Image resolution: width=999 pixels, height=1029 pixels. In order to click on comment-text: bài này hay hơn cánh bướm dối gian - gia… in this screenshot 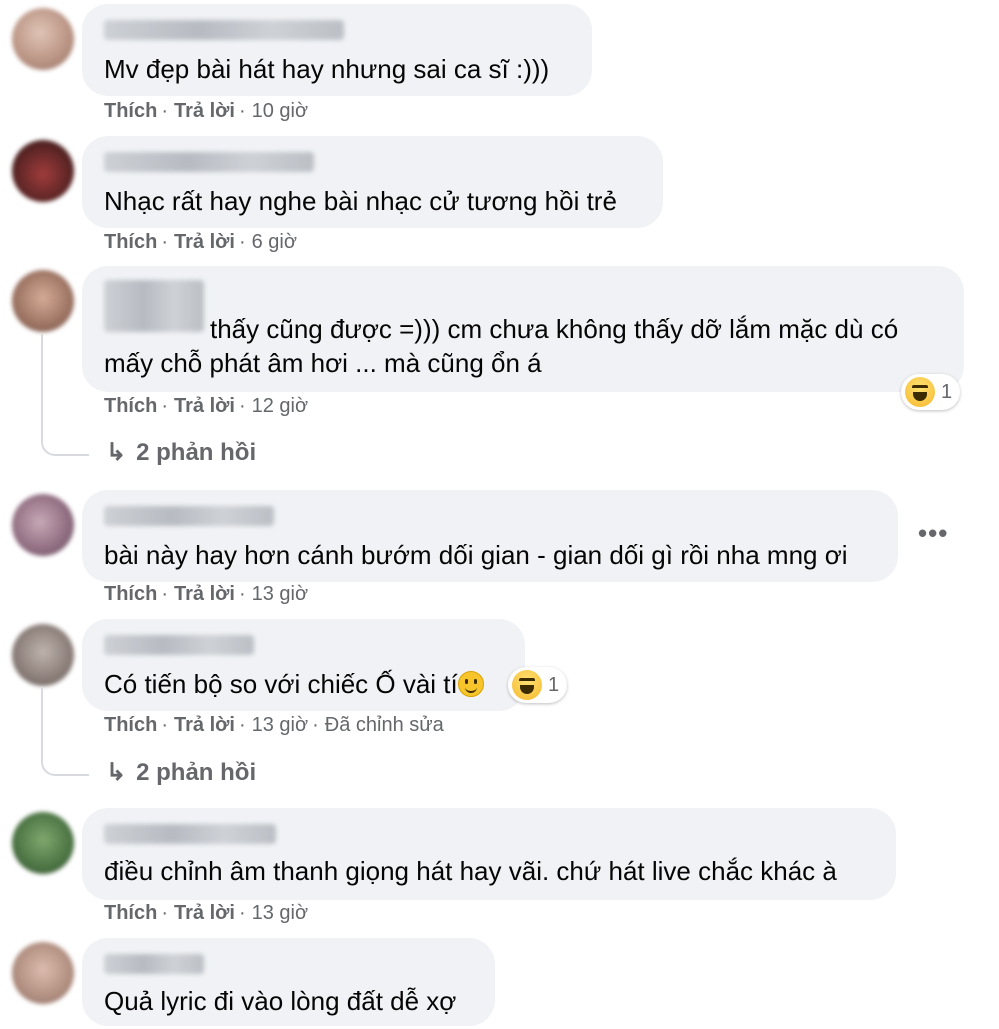, I will do `click(476, 555)`.